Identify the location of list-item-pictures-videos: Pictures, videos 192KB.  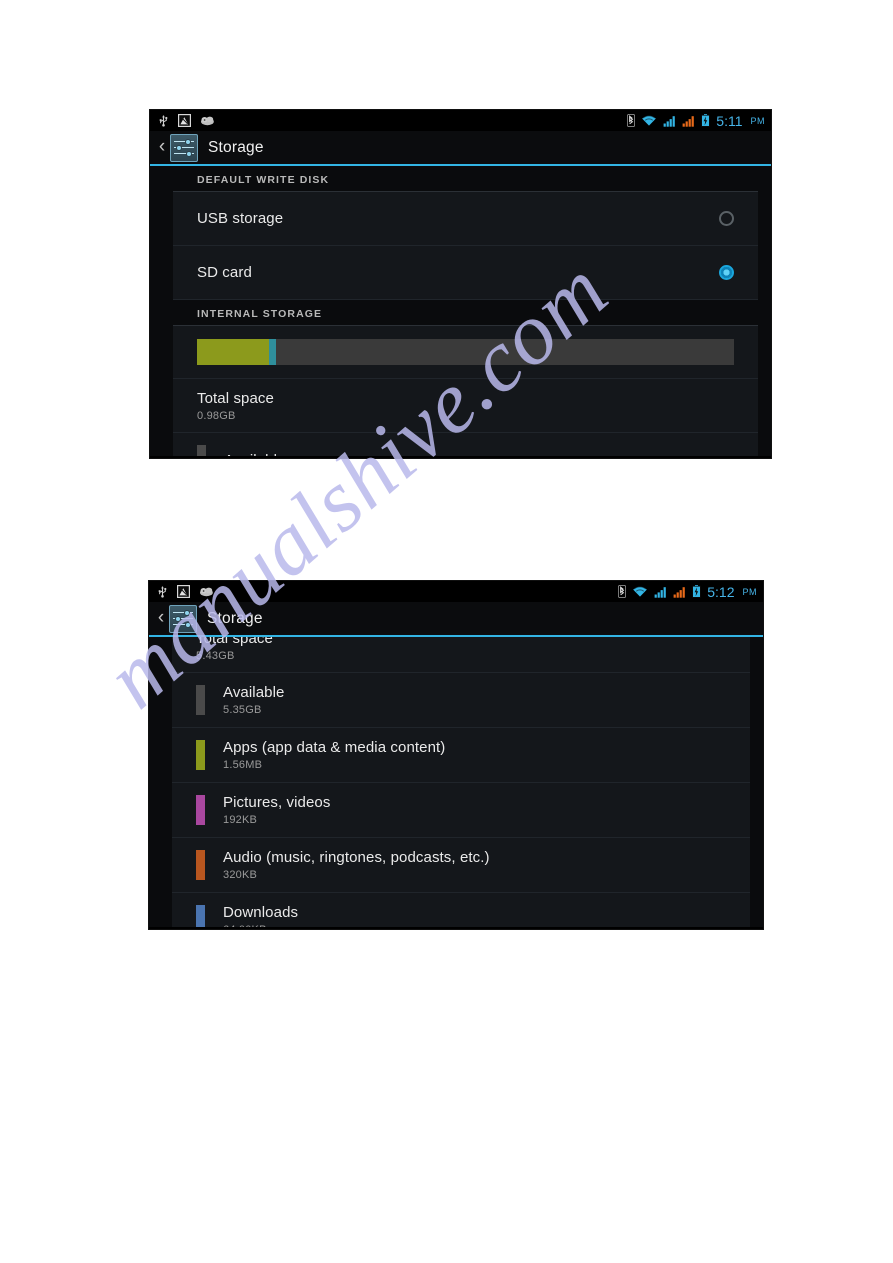
(461, 810).